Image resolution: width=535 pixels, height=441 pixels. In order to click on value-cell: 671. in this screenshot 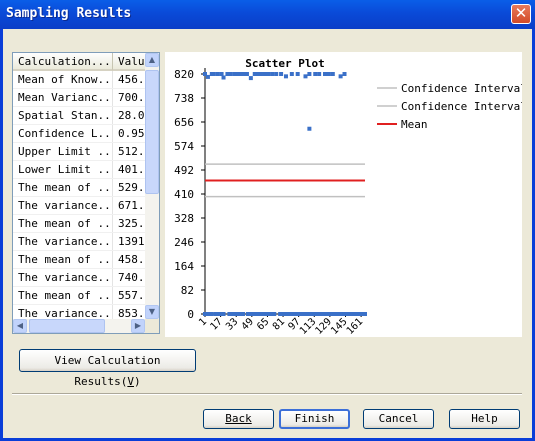, I will do `click(130, 205)`.